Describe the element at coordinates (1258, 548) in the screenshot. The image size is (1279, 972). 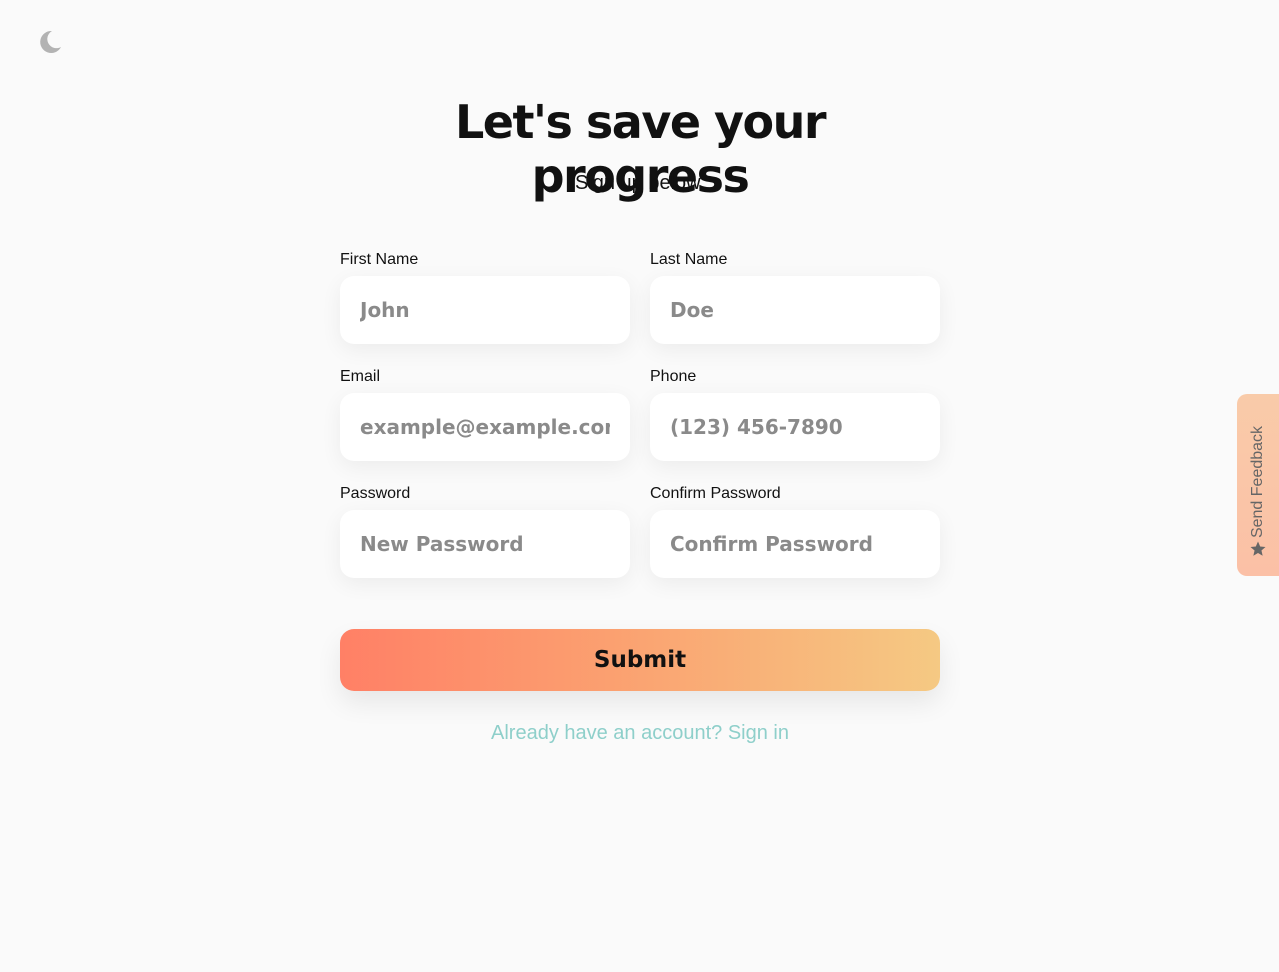
I see `star-icon` at that location.